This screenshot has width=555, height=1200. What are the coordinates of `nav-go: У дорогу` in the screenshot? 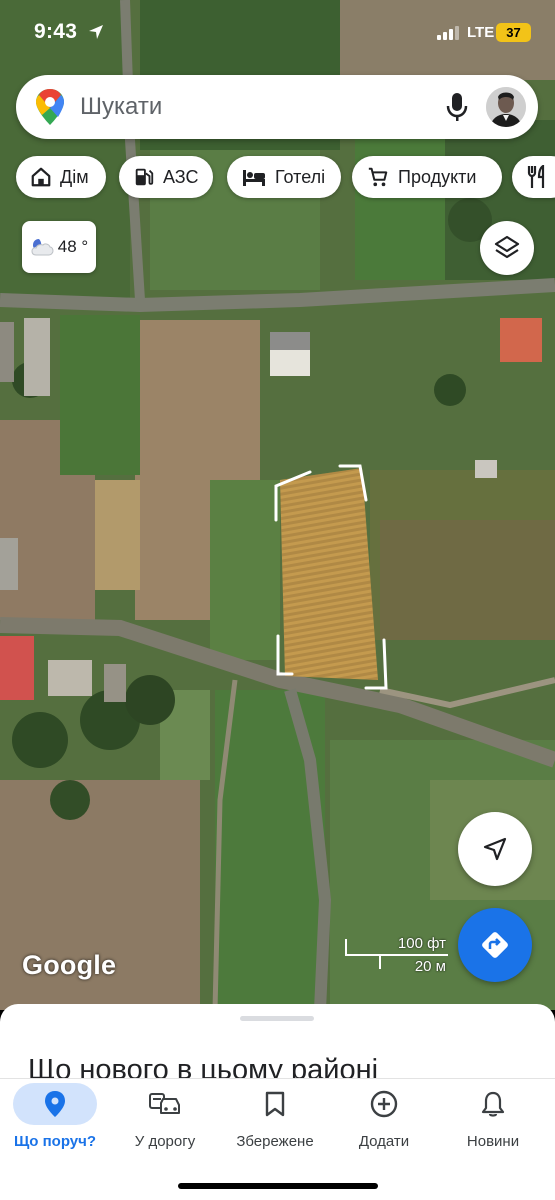 It's located at (165, 1123).